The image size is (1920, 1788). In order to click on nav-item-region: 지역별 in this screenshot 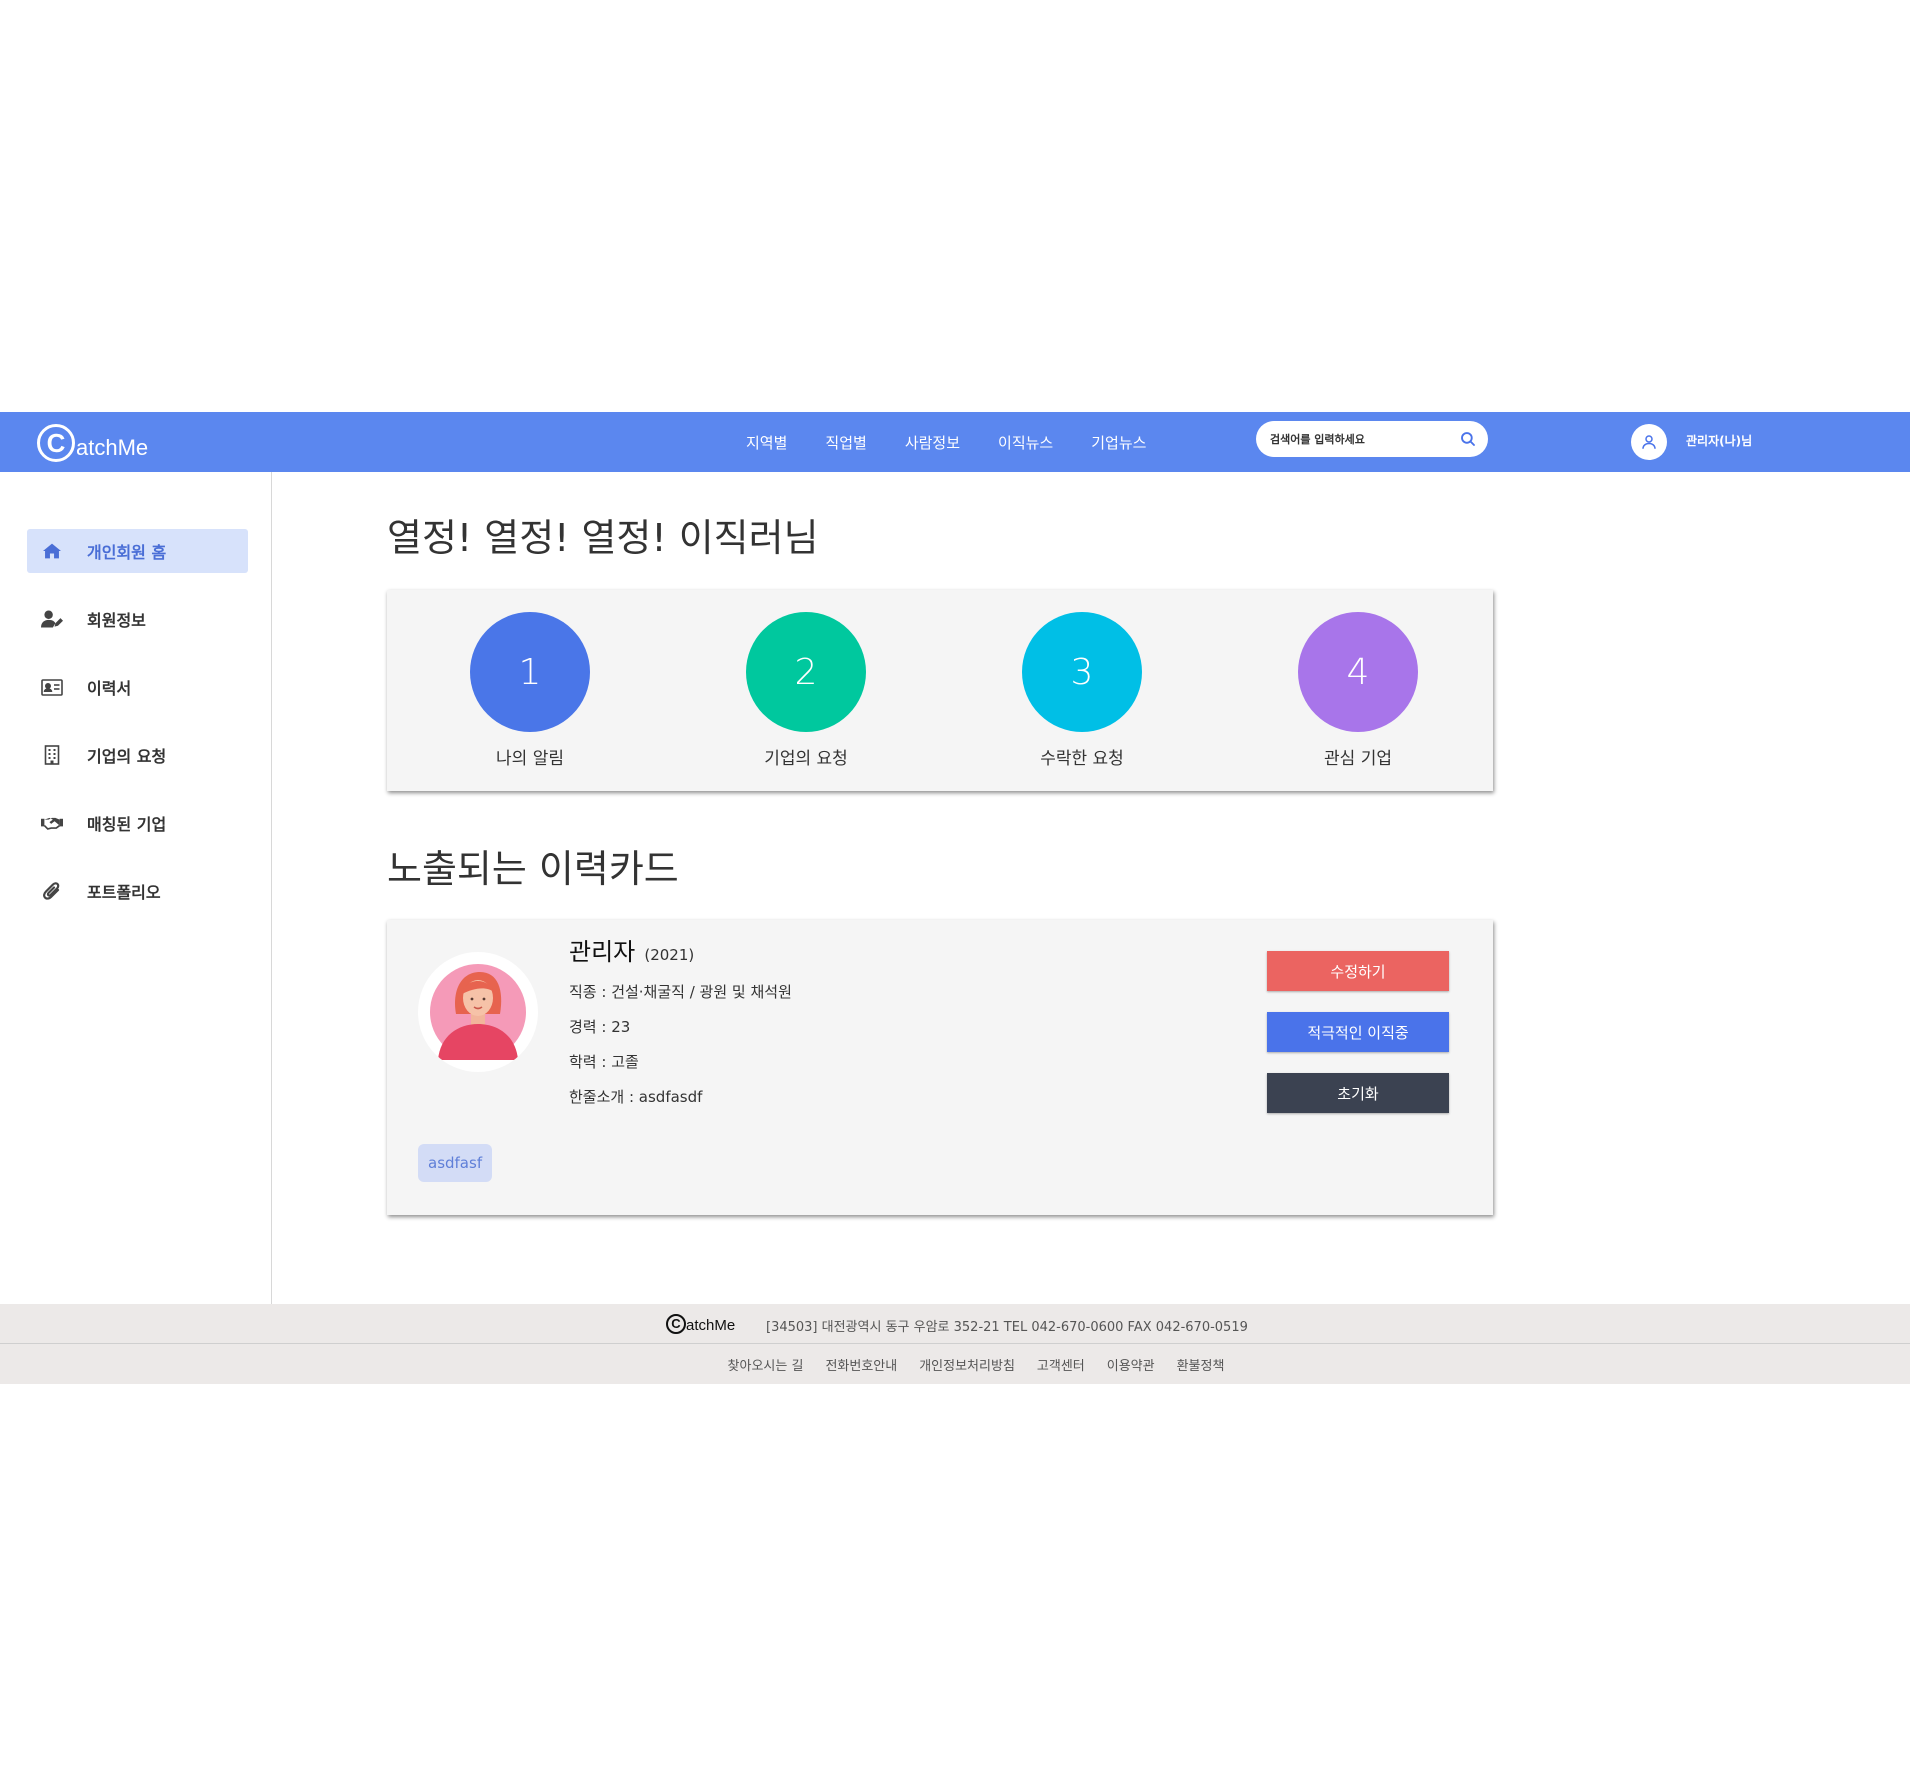, I will do `click(766, 442)`.